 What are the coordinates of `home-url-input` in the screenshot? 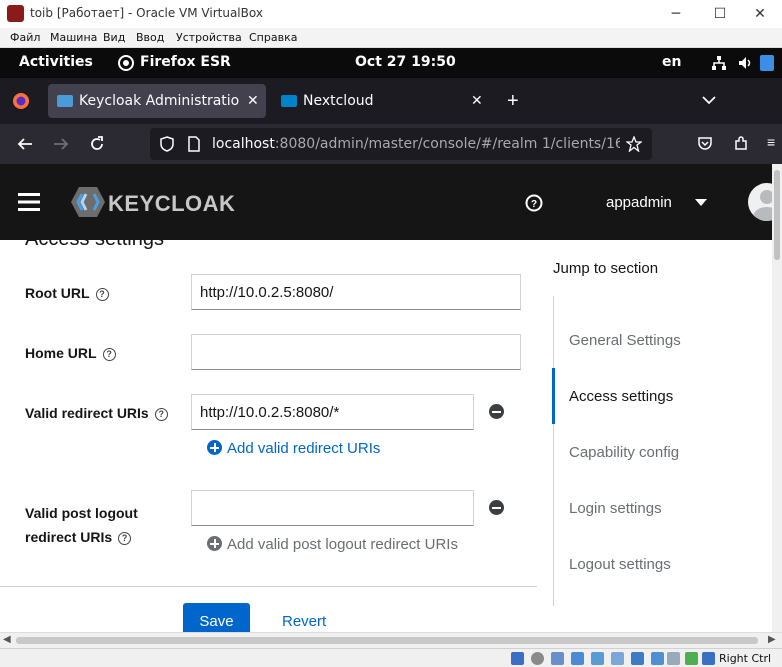 It's located at (356, 352).